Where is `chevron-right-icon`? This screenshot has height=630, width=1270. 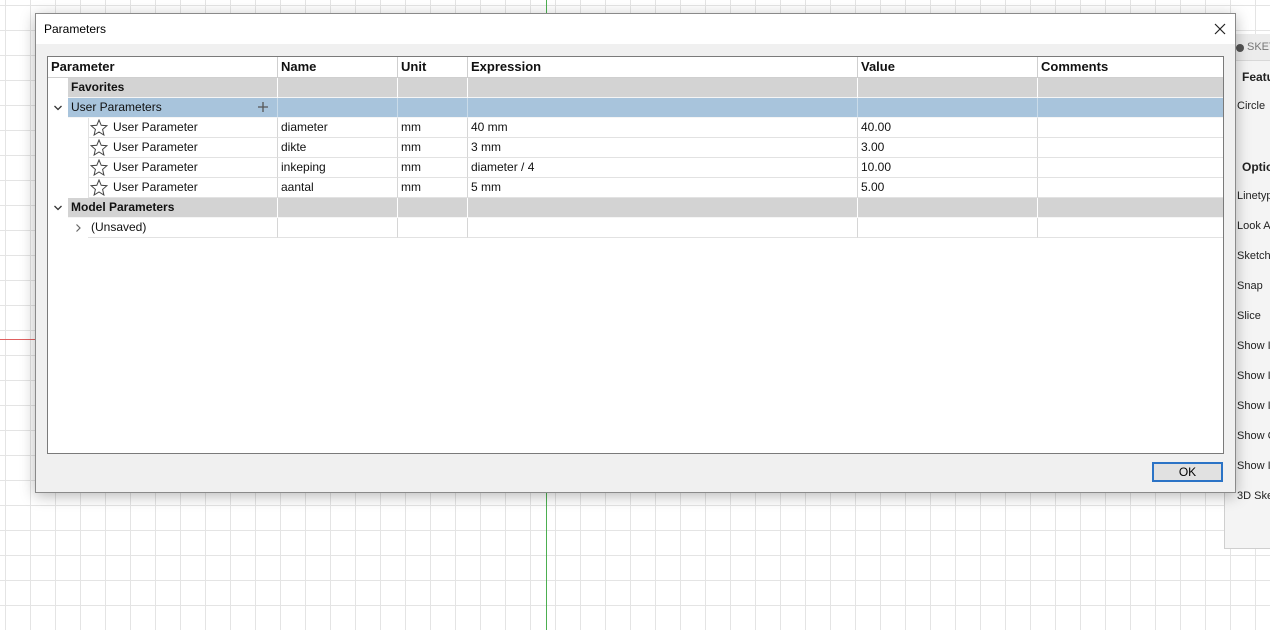
chevron-right-icon is located at coordinates (78, 228).